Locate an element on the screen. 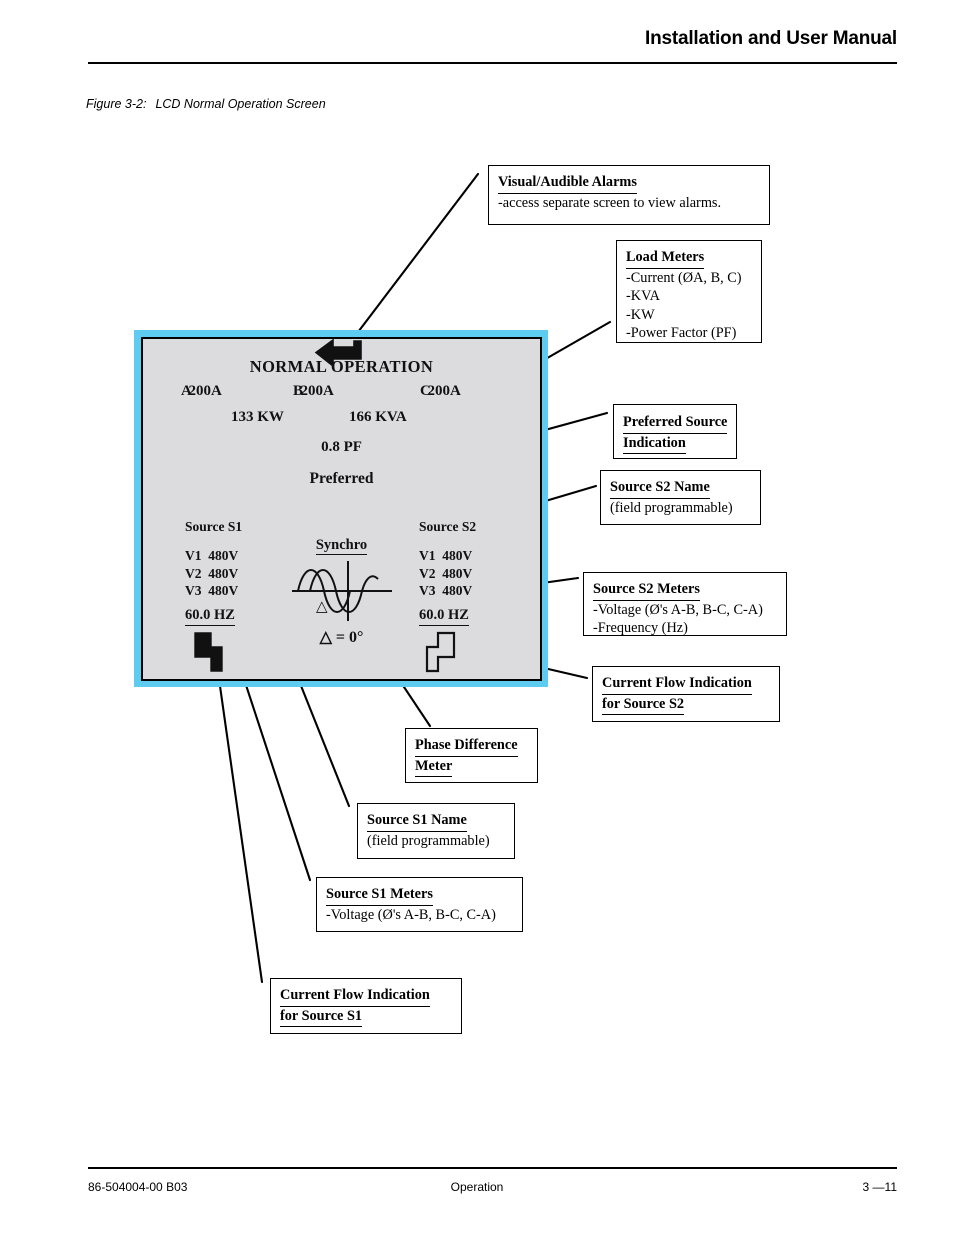  synchro-waveform-icon: △ is located at coordinates (342, 594).